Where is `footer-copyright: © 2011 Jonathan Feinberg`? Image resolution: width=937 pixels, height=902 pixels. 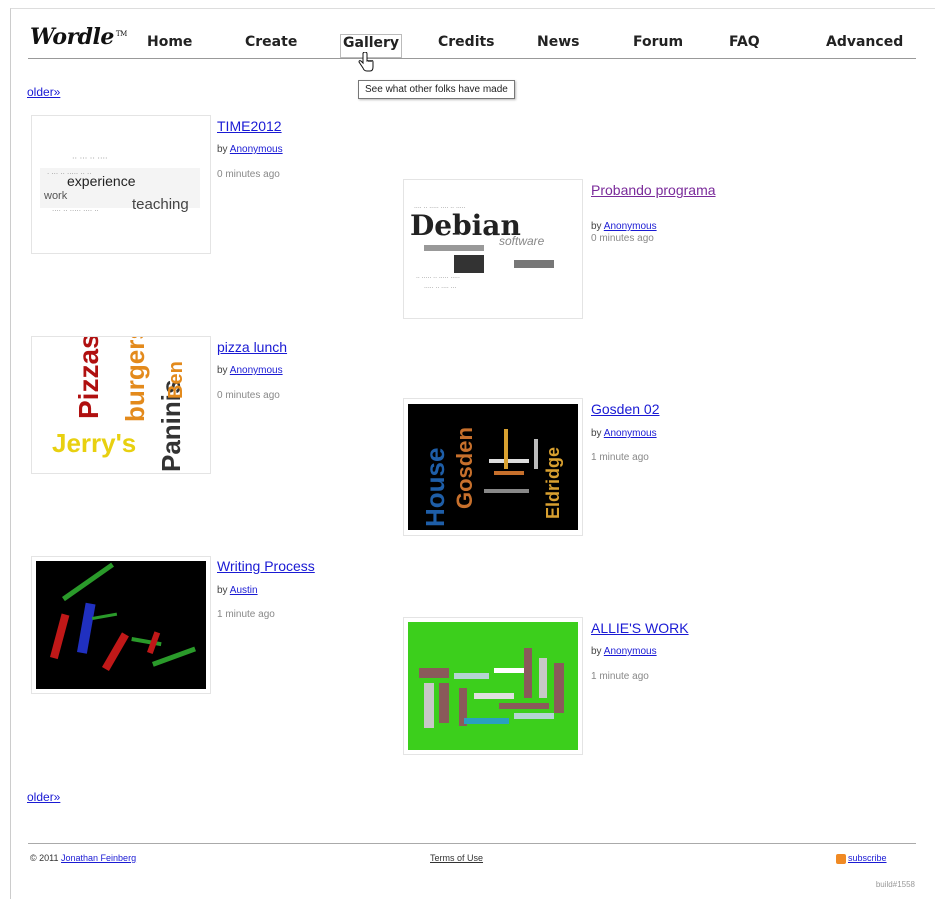
footer-copyright: © 2011 Jonathan Feinberg is located at coordinates (83, 858).